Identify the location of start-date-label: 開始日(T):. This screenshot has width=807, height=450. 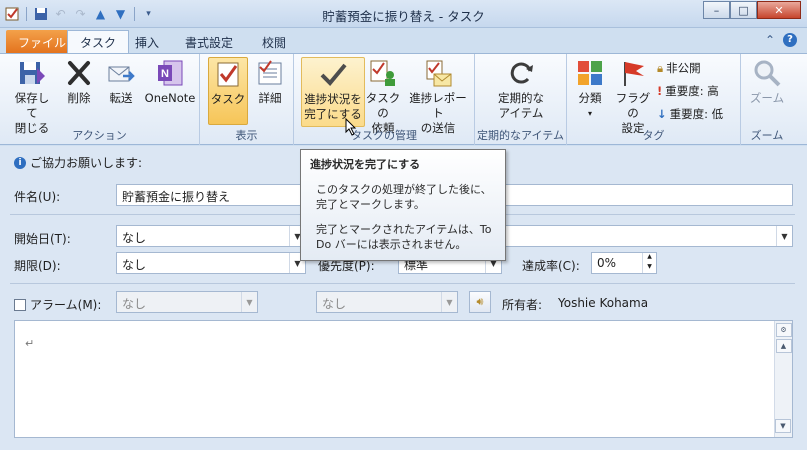
(42, 239).